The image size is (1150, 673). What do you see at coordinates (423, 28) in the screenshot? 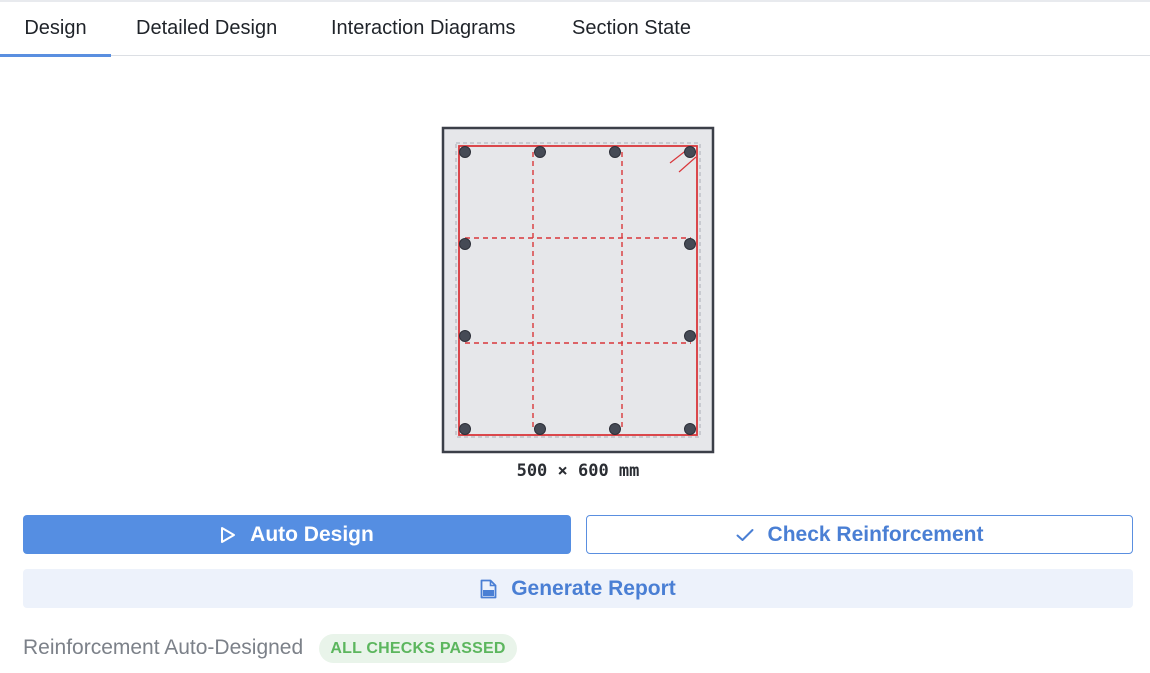
I see `tab-interaction-diagrams: Interaction Diagrams` at bounding box center [423, 28].